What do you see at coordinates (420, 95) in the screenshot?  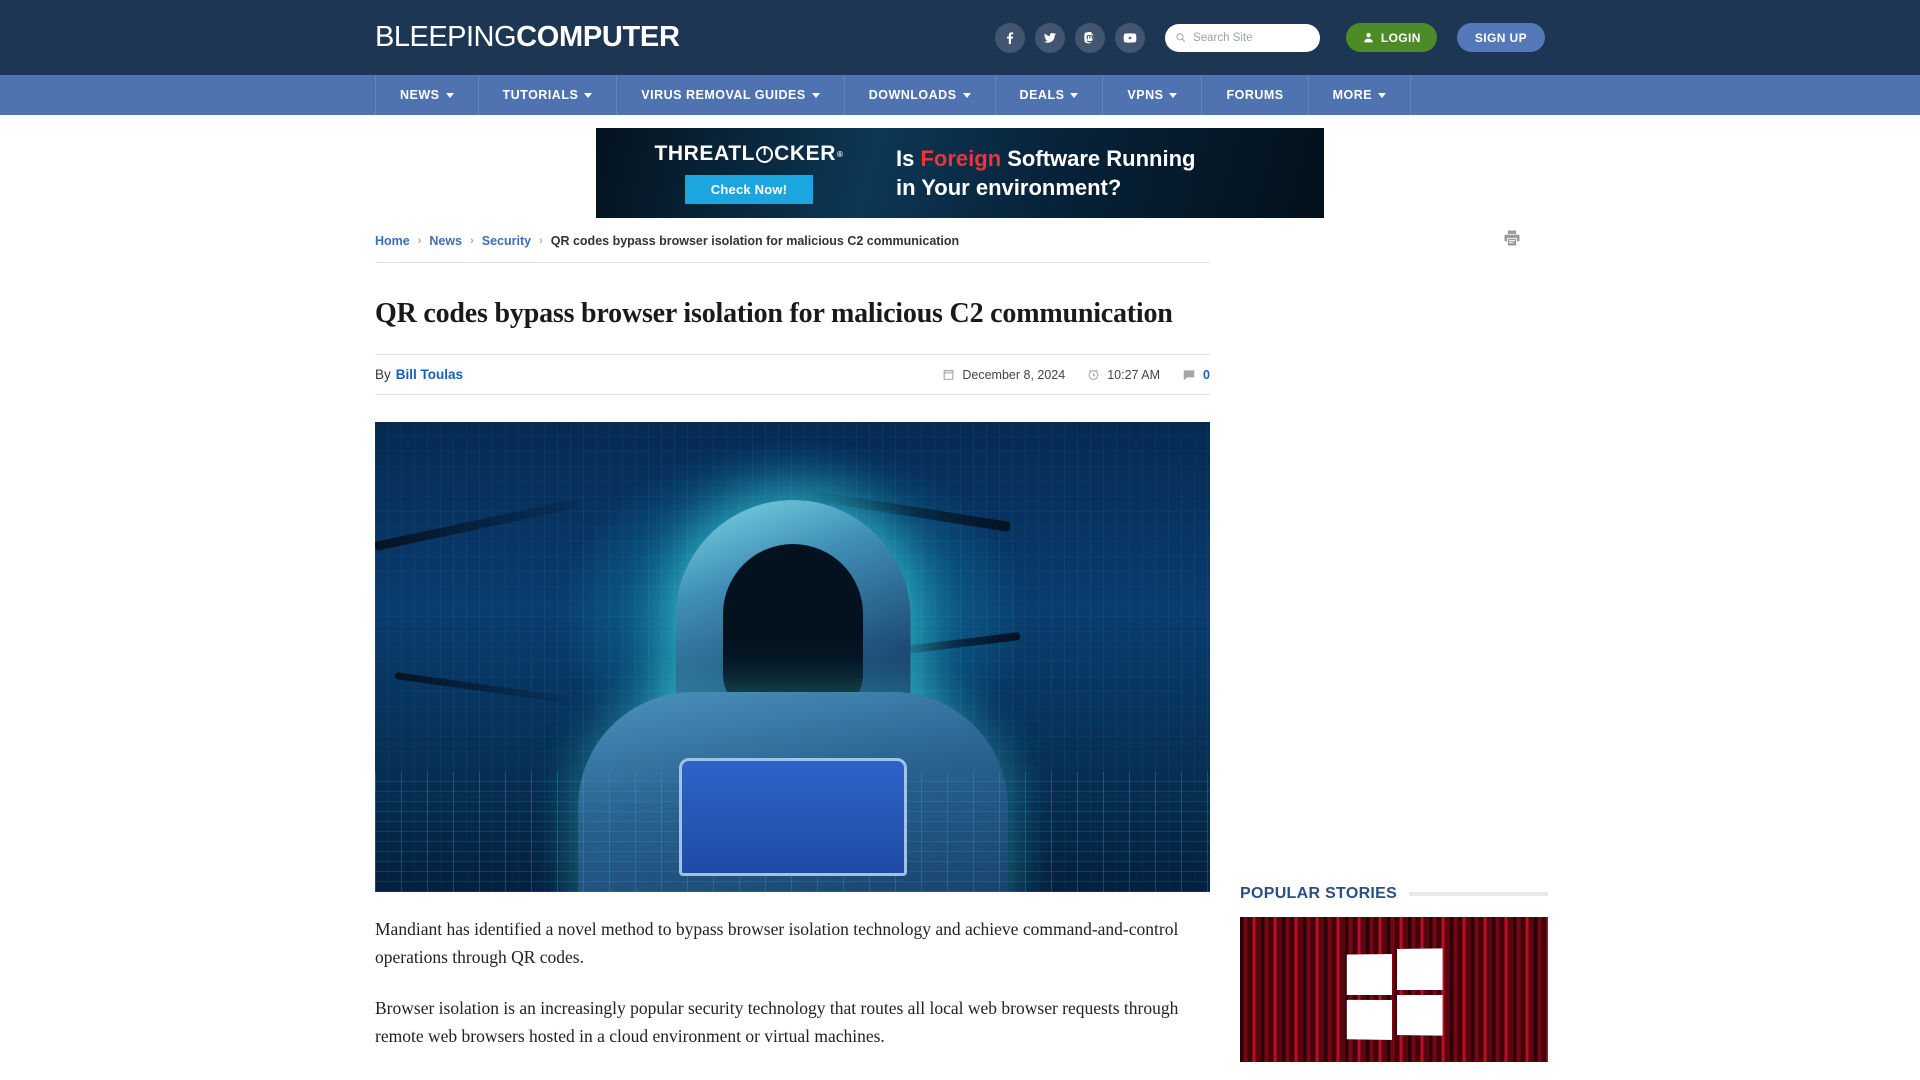 I see `nav-label: NEWS` at bounding box center [420, 95].